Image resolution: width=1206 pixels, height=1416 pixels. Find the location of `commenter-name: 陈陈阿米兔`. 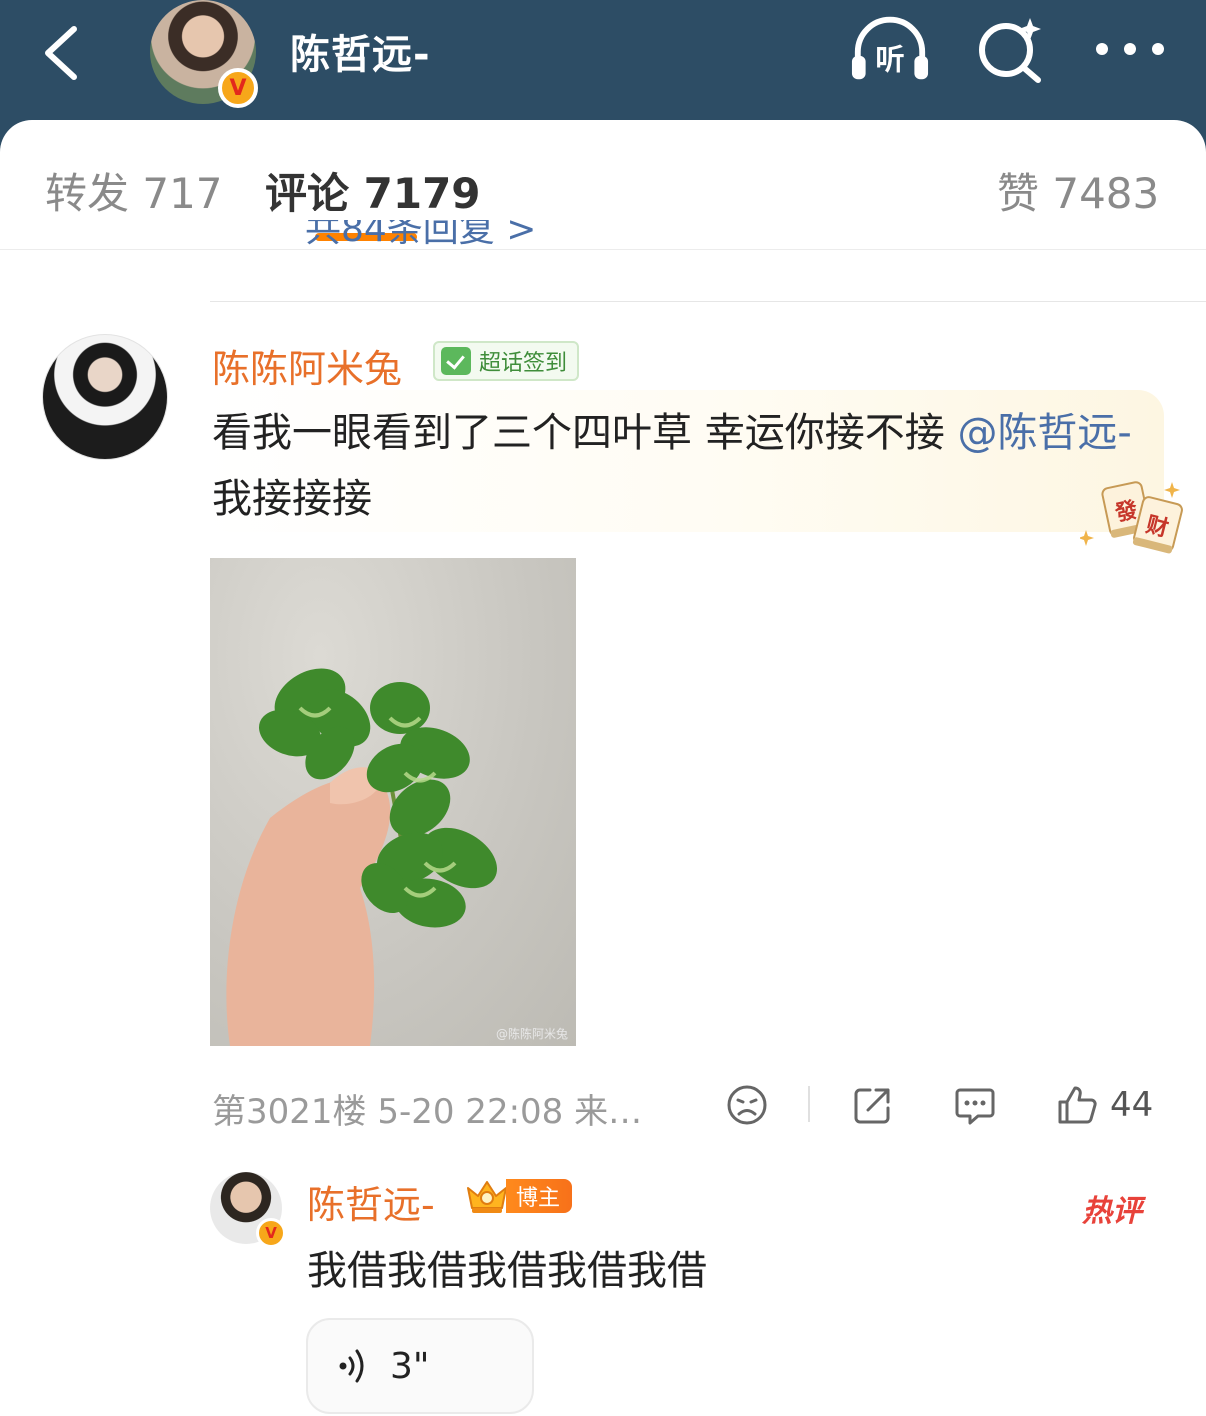

commenter-name: 陈陈阿米兔 is located at coordinates (307, 365).